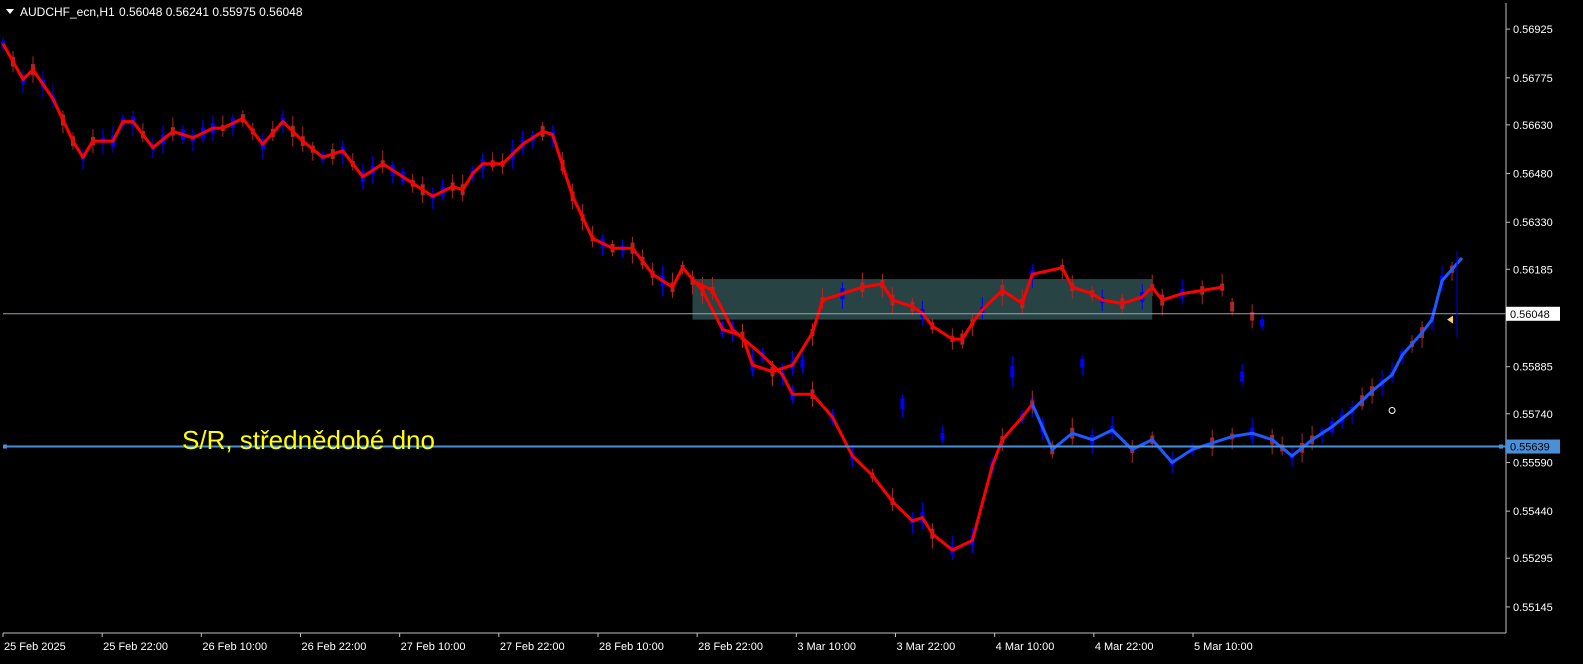 This screenshot has width=1583, height=664. What do you see at coordinates (1533, 126) in the screenshot?
I see `price-tick-label: 0.56630` at bounding box center [1533, 126].